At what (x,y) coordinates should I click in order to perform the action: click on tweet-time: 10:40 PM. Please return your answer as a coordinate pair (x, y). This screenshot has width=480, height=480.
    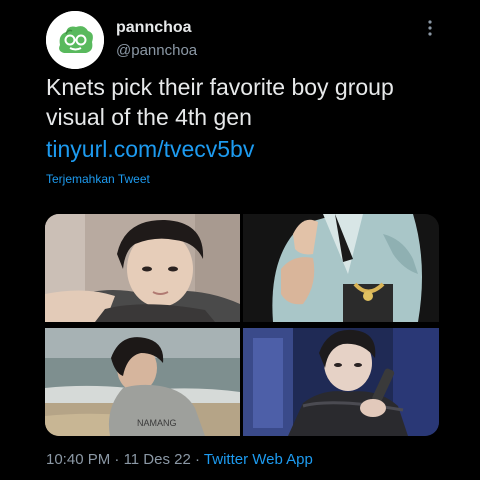
    Looking at the image, I should click on (78, 459).